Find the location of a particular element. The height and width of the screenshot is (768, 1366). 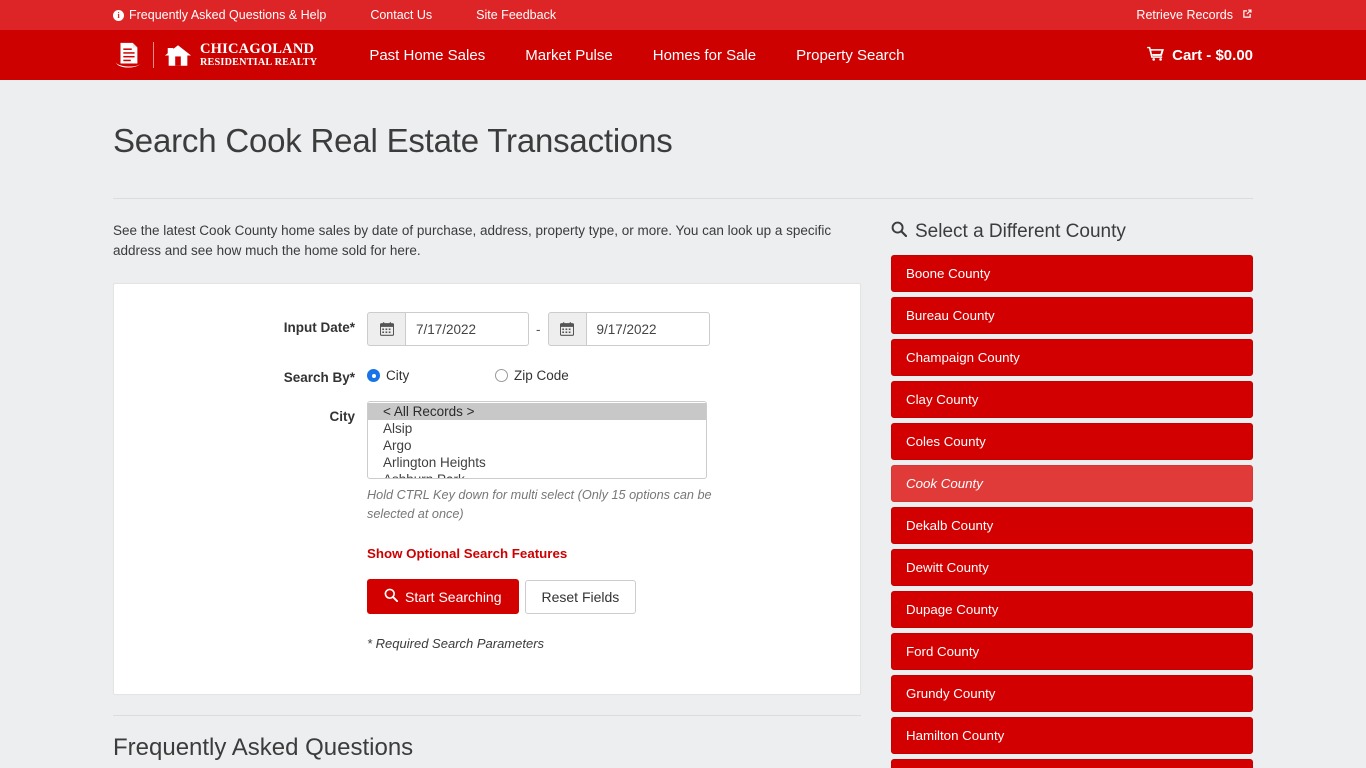

start-searching-button: Start Searching is located at coordinates (443, 596).